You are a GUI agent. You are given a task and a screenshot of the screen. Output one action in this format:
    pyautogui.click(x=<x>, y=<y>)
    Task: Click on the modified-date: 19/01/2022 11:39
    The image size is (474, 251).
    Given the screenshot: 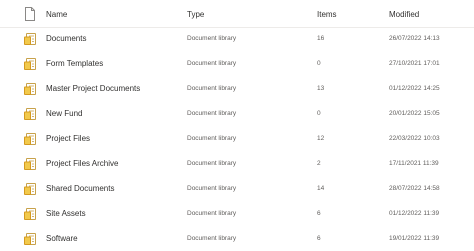 What is the action you would take?
    pyautogui.click(x=414, y=238)
    